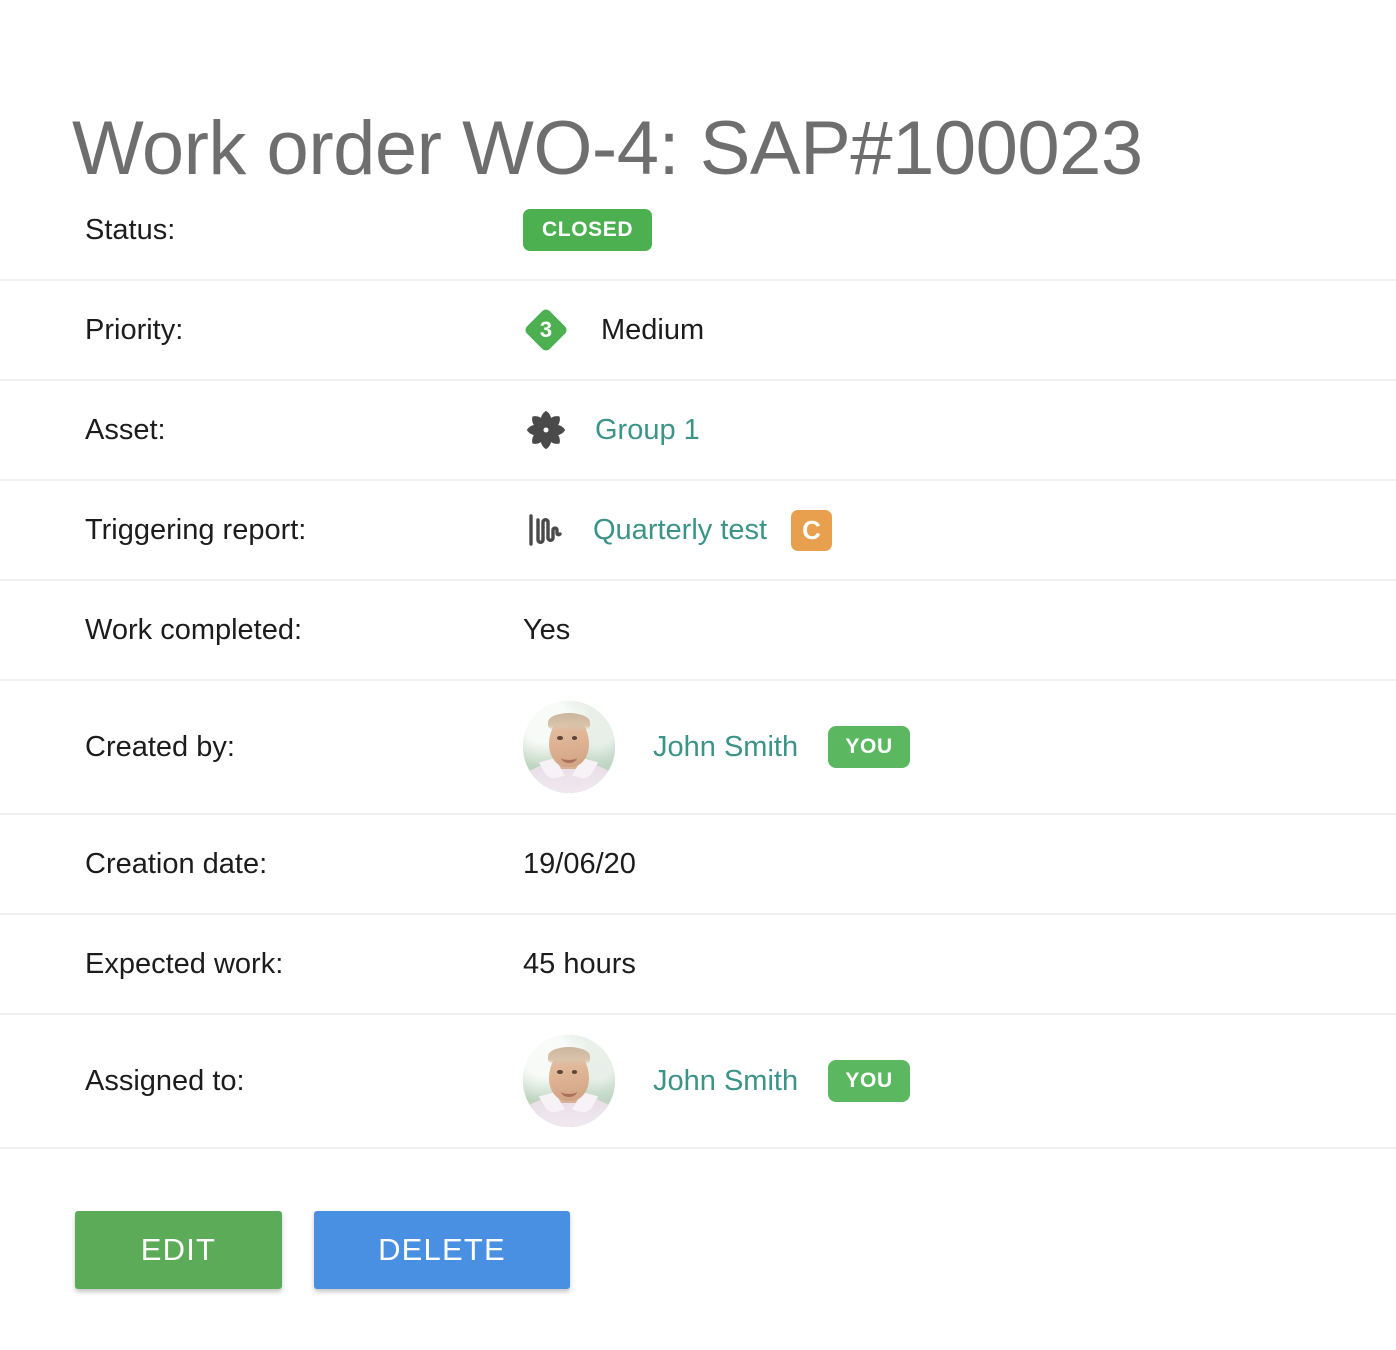  Describe the element at coordinates (196, 530) in the screenshot. I see `detail-label-triggering-report: Triggering report:` at that location.